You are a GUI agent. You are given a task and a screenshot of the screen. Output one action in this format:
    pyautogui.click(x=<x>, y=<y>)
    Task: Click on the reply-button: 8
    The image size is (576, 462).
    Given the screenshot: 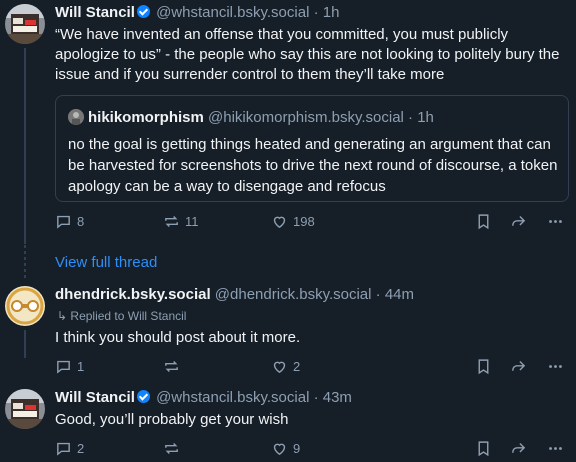 What is the action you would take?
    pyautogui.click(x=69, y=221)
    